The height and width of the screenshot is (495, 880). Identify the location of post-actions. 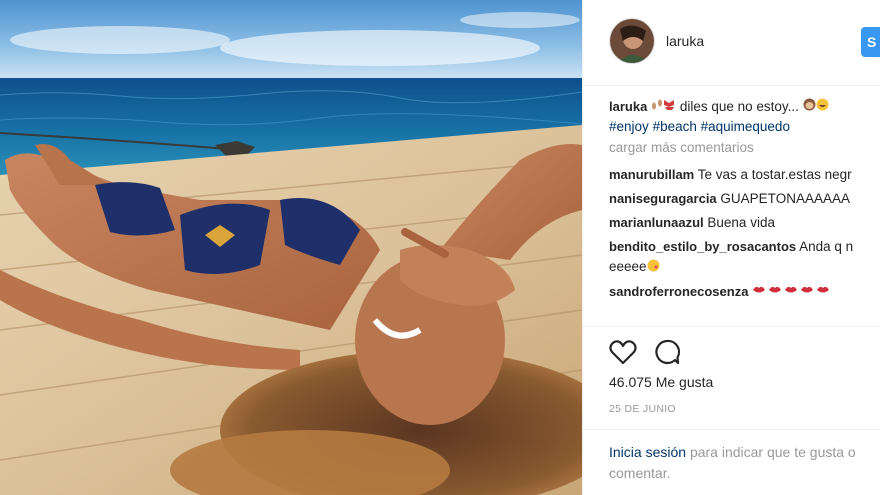
(731, 345).